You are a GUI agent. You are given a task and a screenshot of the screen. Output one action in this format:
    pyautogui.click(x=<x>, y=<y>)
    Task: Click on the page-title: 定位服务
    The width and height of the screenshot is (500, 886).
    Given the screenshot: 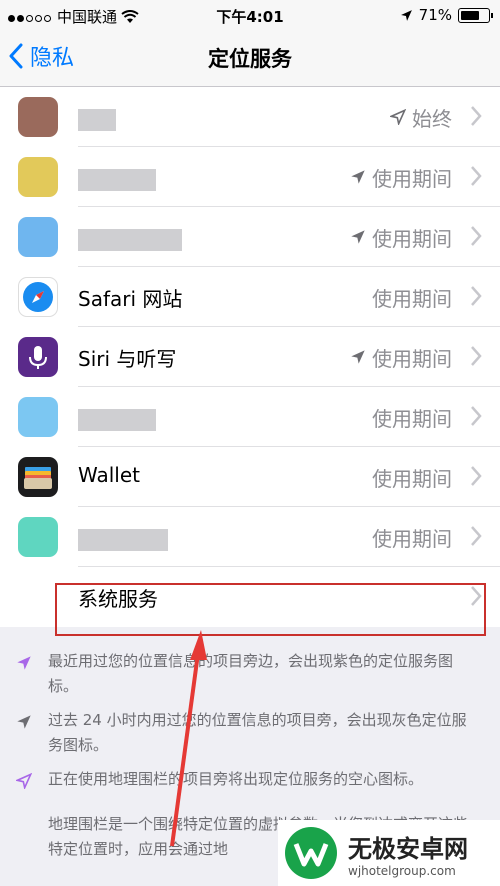 What is the action you would take?
    pyautogui.click(x=250, y=59)
    